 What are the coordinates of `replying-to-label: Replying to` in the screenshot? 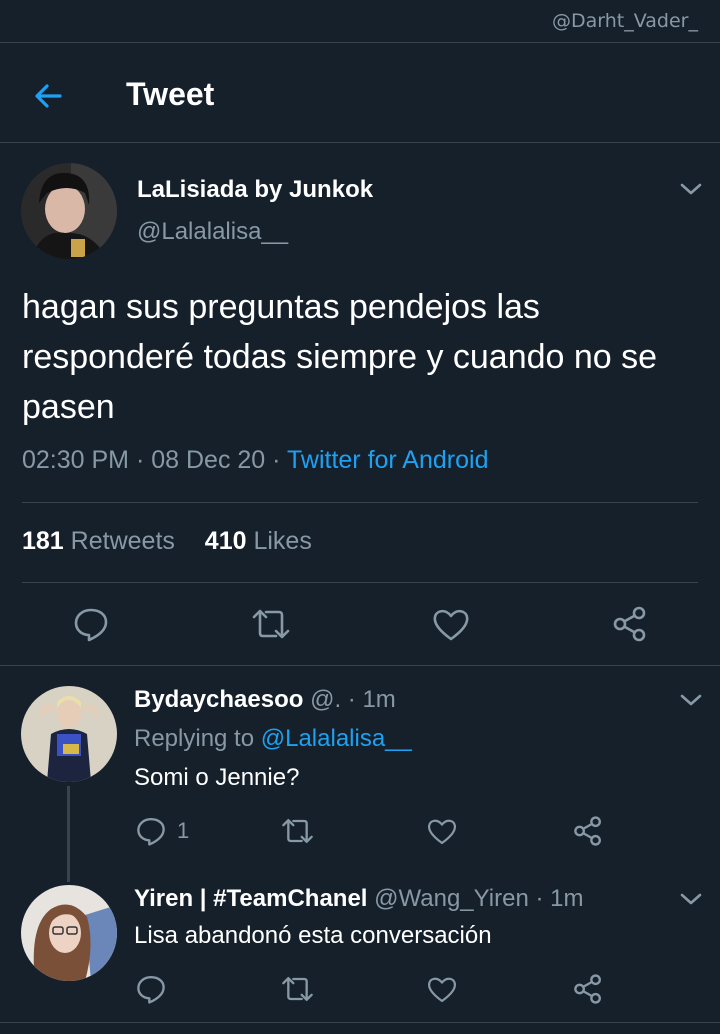 It's located at (194, 738).